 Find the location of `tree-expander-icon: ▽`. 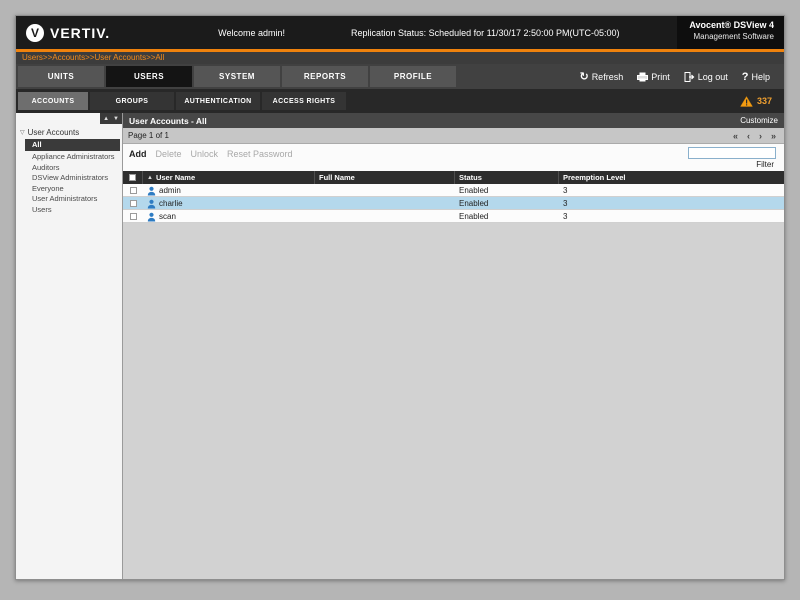

tree-expander-icon: ▽ is located at coordinates (22, 132).